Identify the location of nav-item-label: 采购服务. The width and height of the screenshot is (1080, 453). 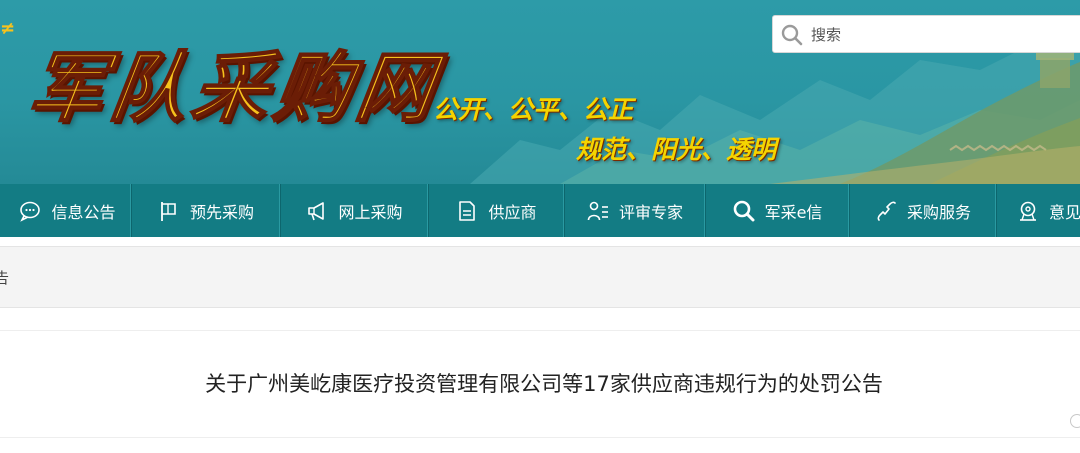
(938, 212).